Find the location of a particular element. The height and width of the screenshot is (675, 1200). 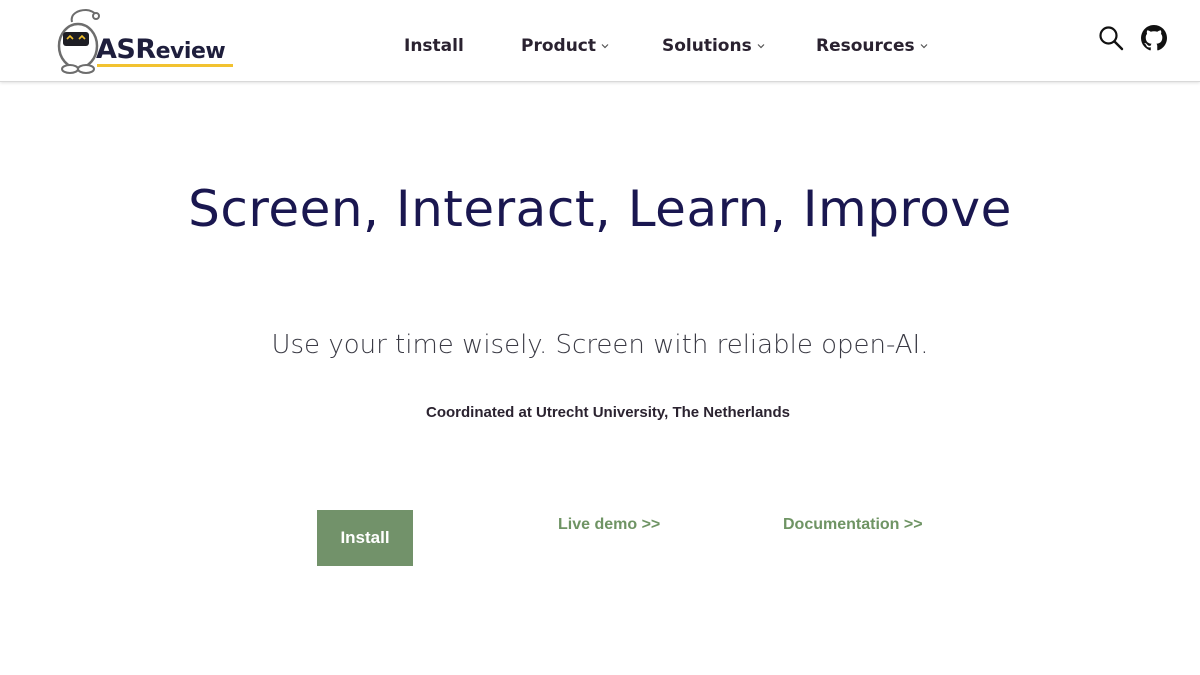

nav-item-label: Install is located at coordinates (434, 46).